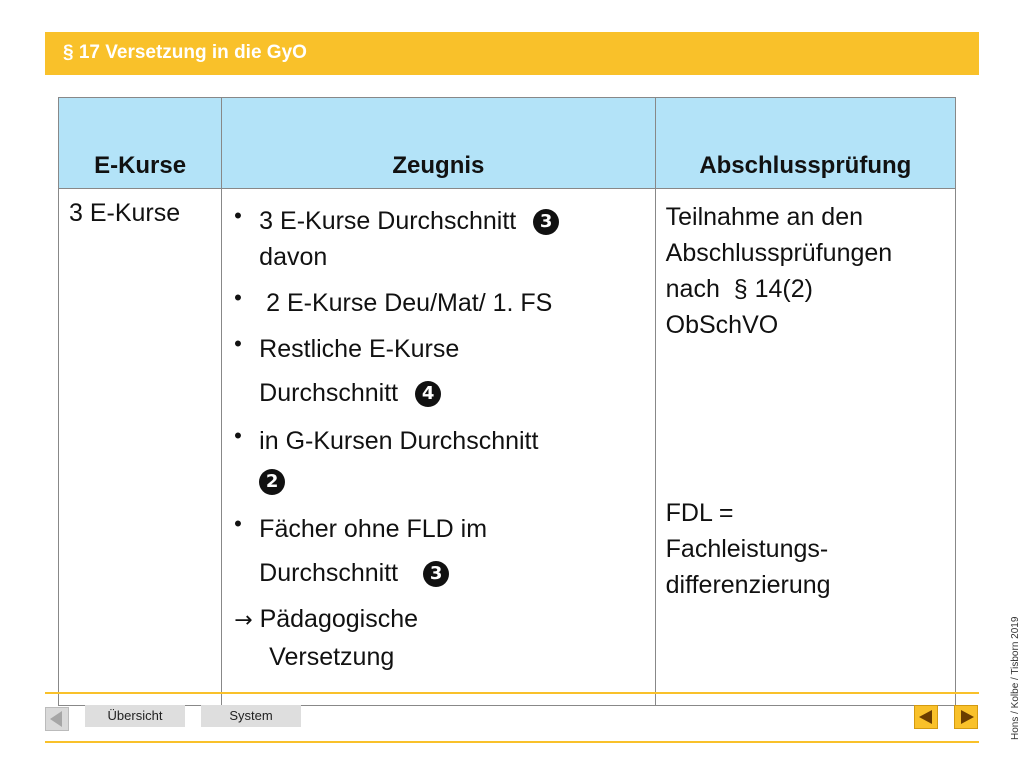 Image resolution: width=1024 pixels, height=768 pixels. Describe the element at coordinates (388, 221) in the screenshot. I see `zeugnis-item-1-line-1: 3 E-Kurse Durchschnitt` at that location.